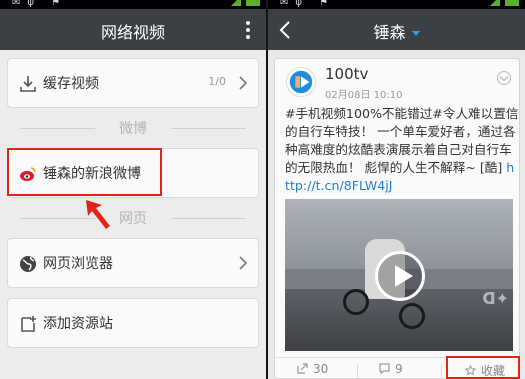  I want to click on page-title: 网络视频, so click(132, 32).